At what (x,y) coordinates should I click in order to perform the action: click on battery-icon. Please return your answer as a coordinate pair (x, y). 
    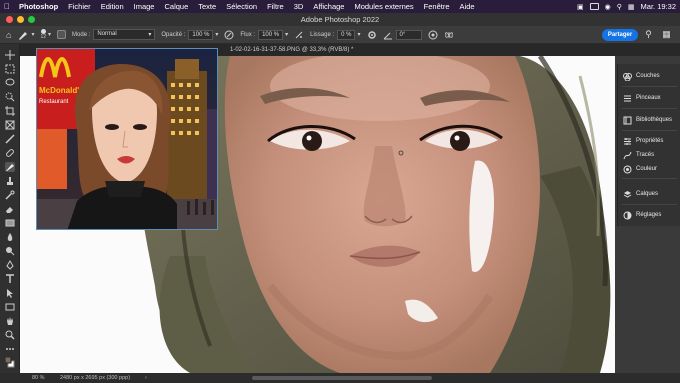
    Looking at the image, I should click on (594, 6).